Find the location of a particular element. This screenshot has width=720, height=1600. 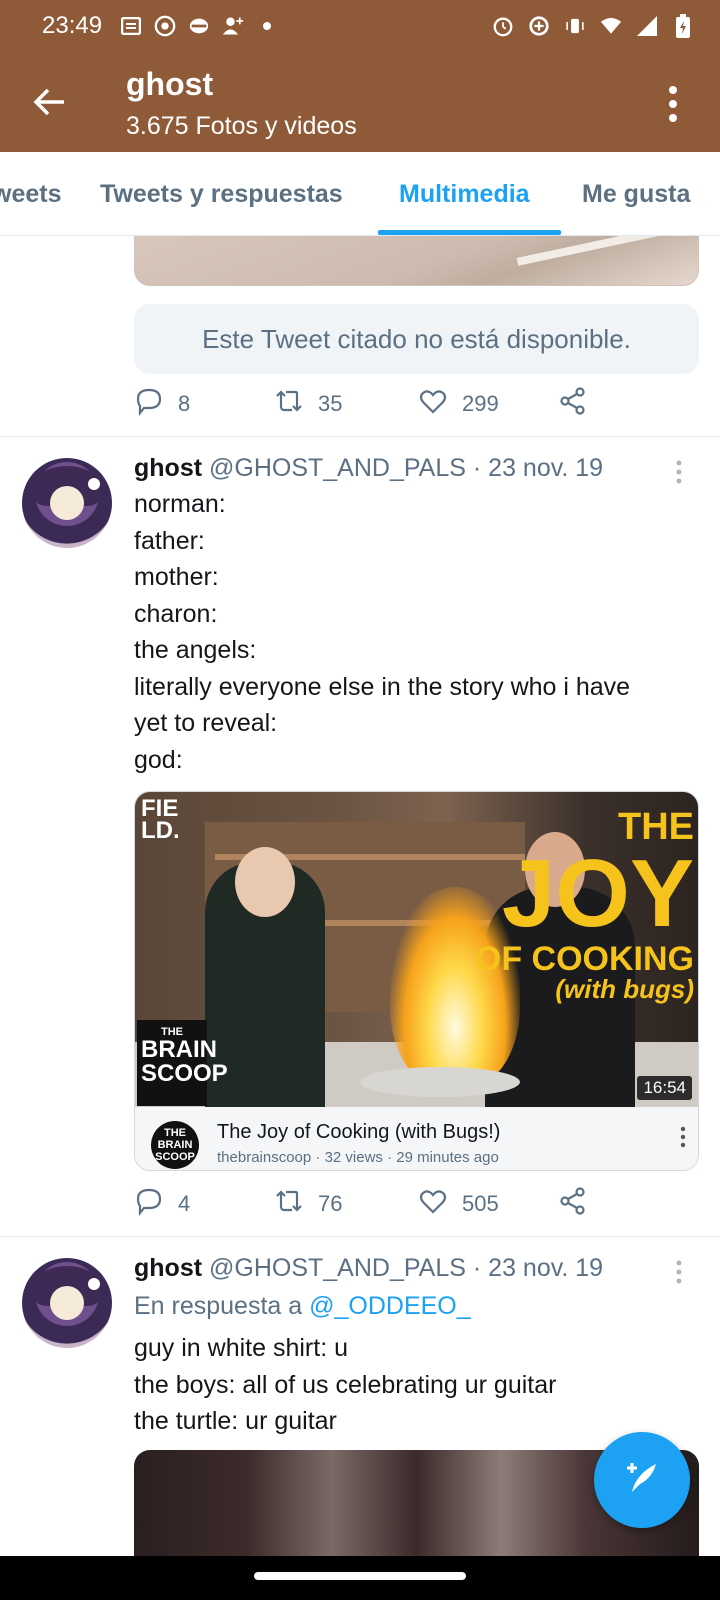

dot-icon is located at coordinates (267, 26).